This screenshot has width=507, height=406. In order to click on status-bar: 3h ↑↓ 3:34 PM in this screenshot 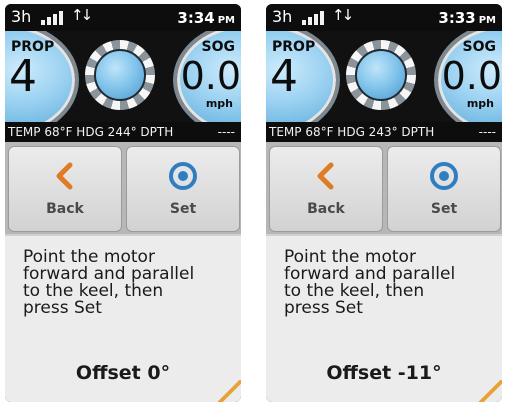, I will do `click(123, 17)`.